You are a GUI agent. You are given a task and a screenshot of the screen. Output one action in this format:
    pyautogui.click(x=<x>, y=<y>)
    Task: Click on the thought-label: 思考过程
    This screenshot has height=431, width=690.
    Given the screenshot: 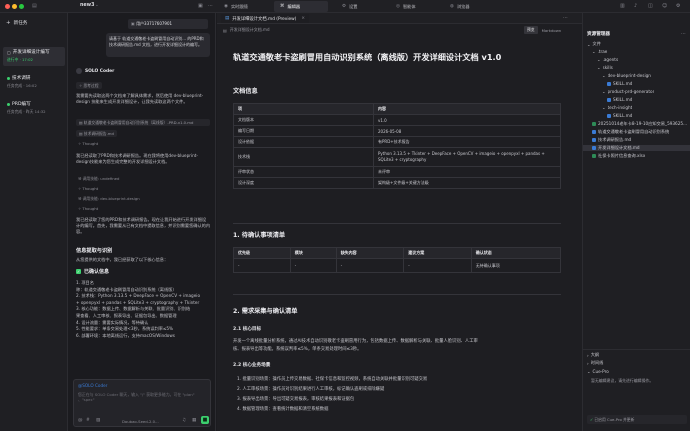 What is the action you would take?
    pyautogui.click(x=91, y=85)
    